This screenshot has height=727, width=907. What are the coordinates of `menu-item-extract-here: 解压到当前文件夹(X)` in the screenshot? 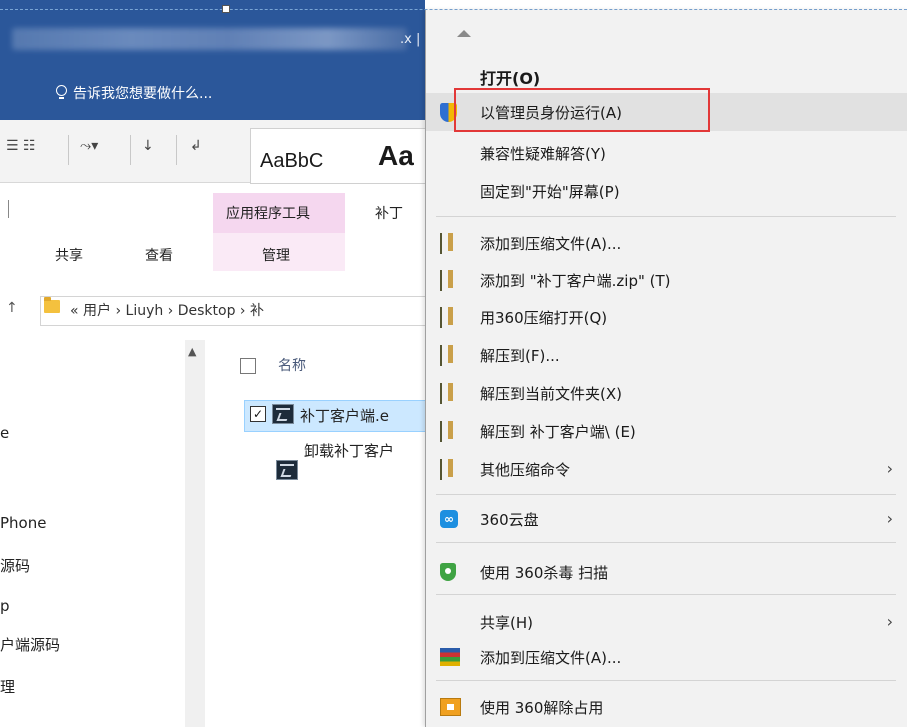 It's located at (666, 393).